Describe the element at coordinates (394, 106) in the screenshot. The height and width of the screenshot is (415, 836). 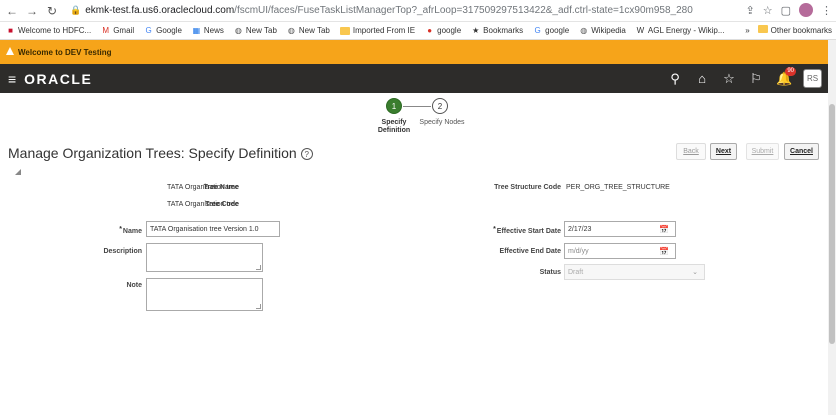
I see `step-1-indicator: 1` at that location.